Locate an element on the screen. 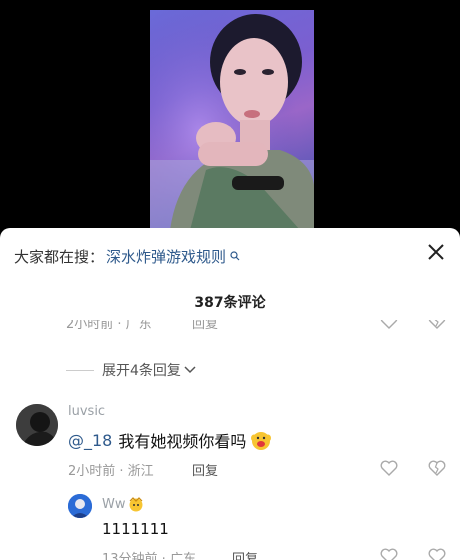  previous-comment-time: 2小时前 · 广东 is located at coordinates (109, 326).